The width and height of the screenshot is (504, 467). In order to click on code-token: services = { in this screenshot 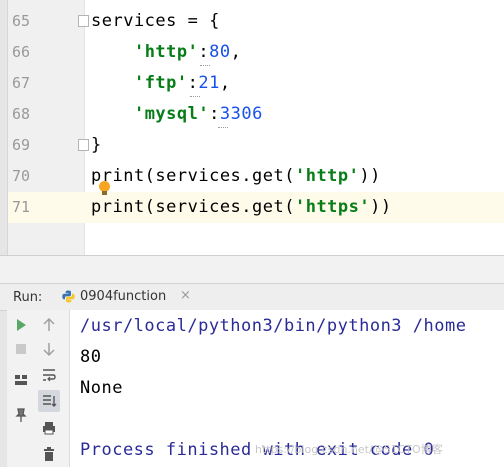, I will do `click(155, 21)`.